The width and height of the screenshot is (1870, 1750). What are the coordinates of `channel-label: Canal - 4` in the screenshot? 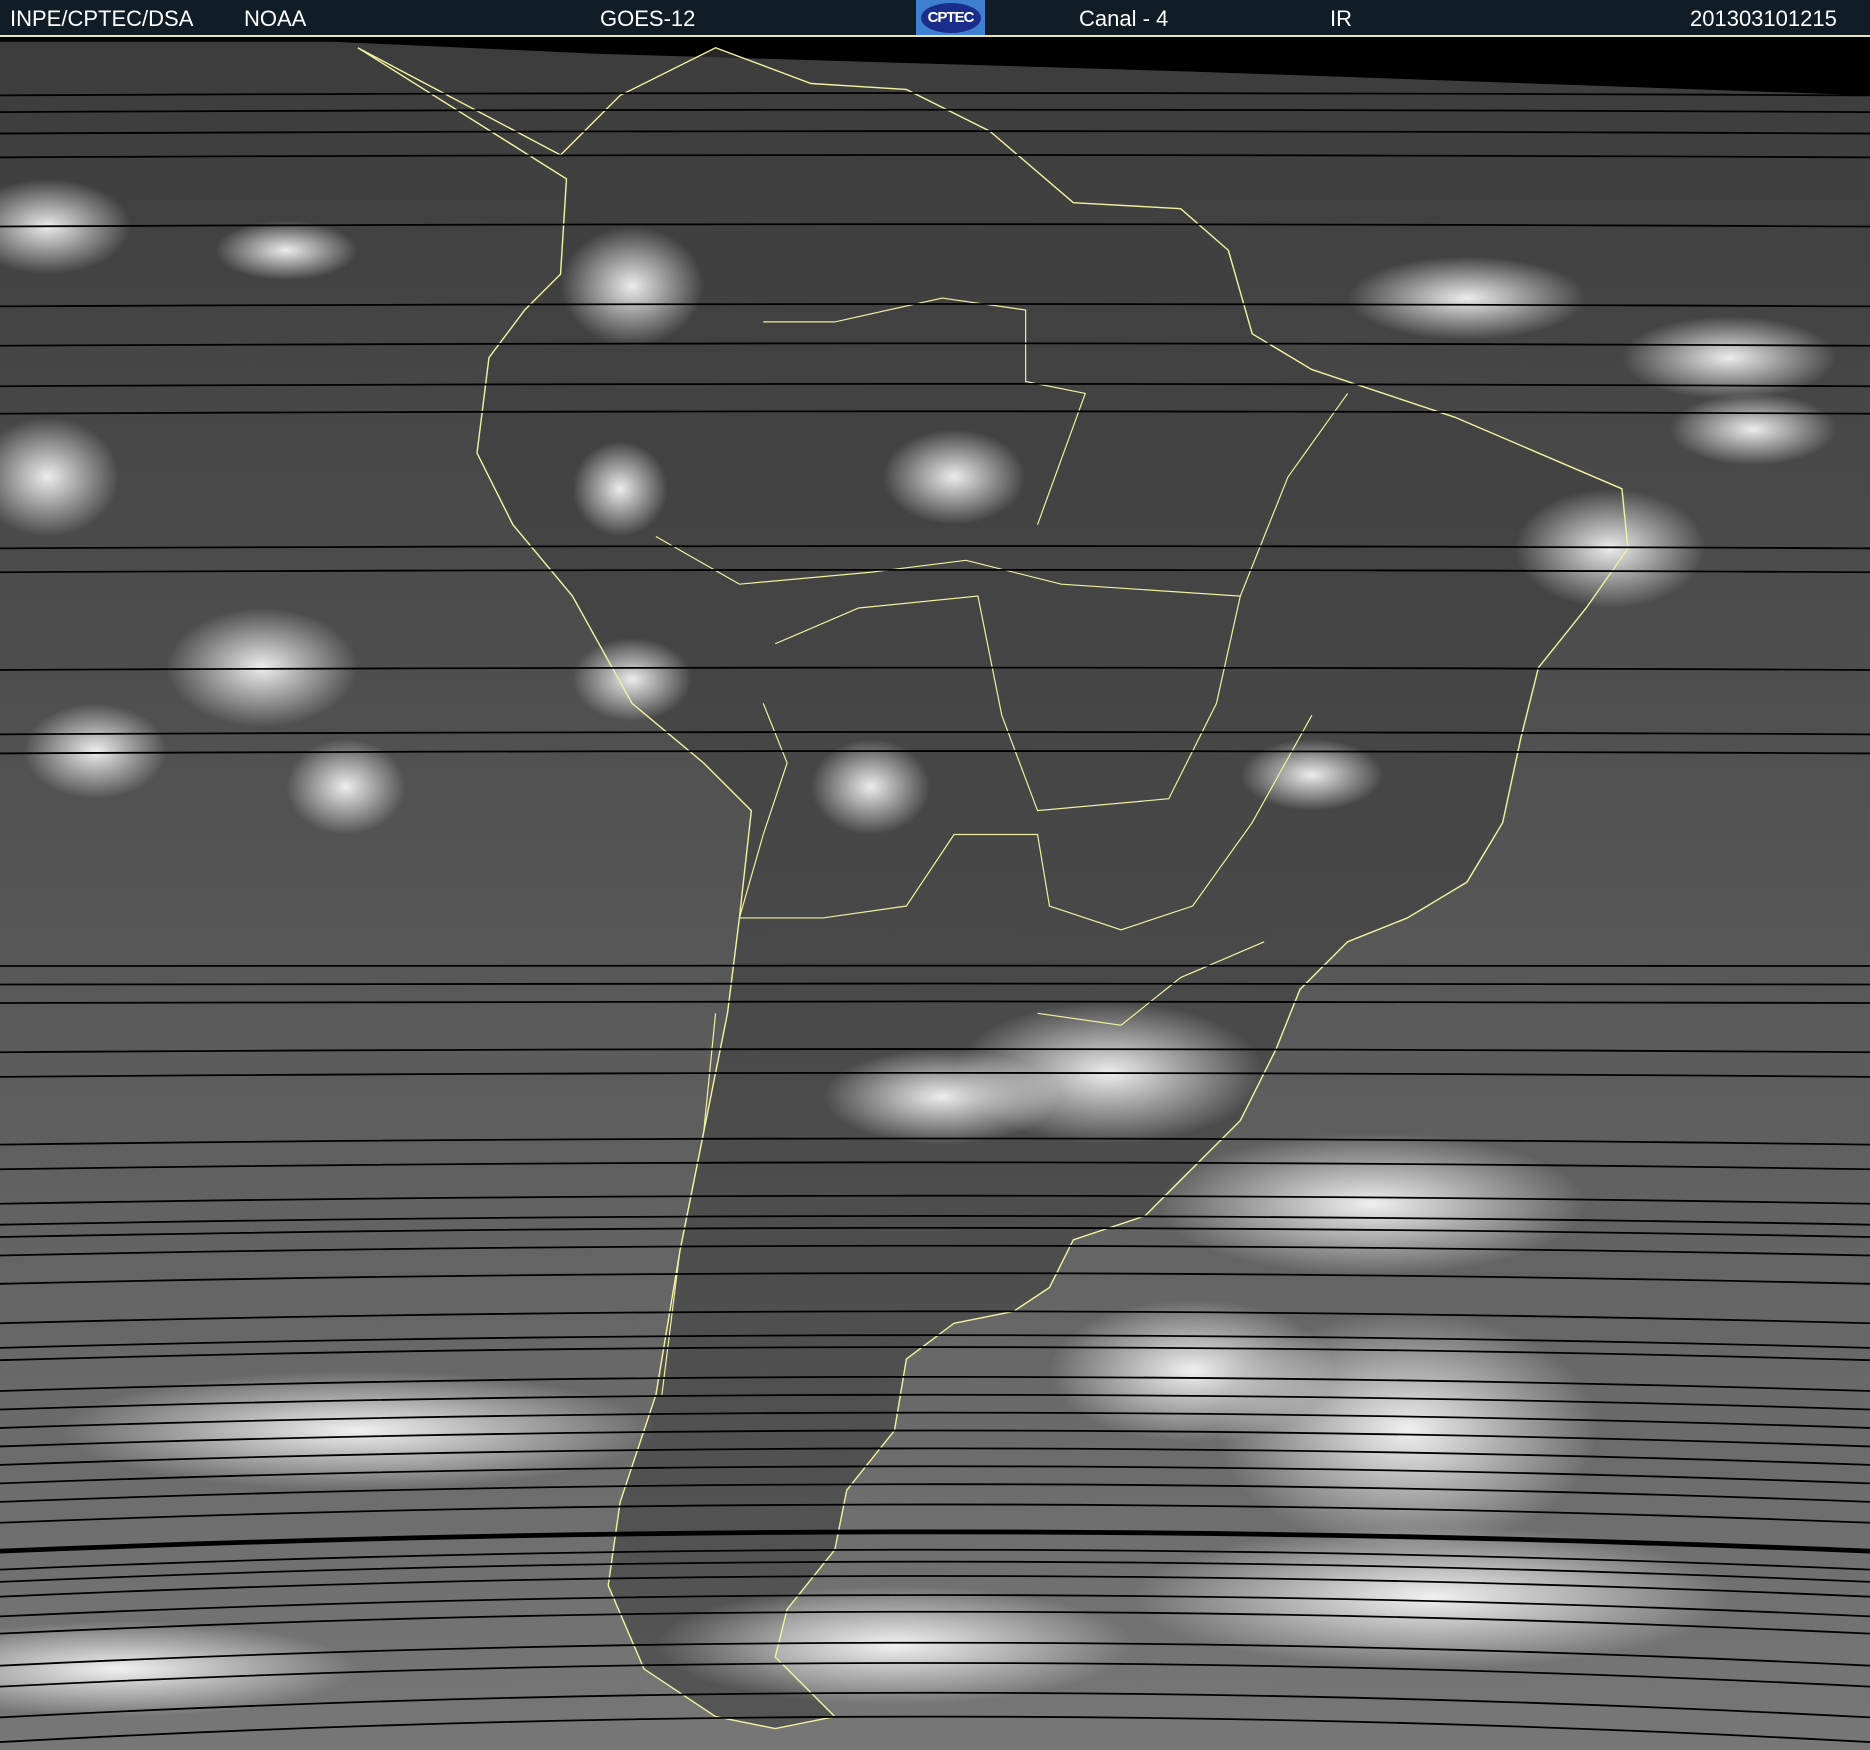 It's located at (1124, 18).